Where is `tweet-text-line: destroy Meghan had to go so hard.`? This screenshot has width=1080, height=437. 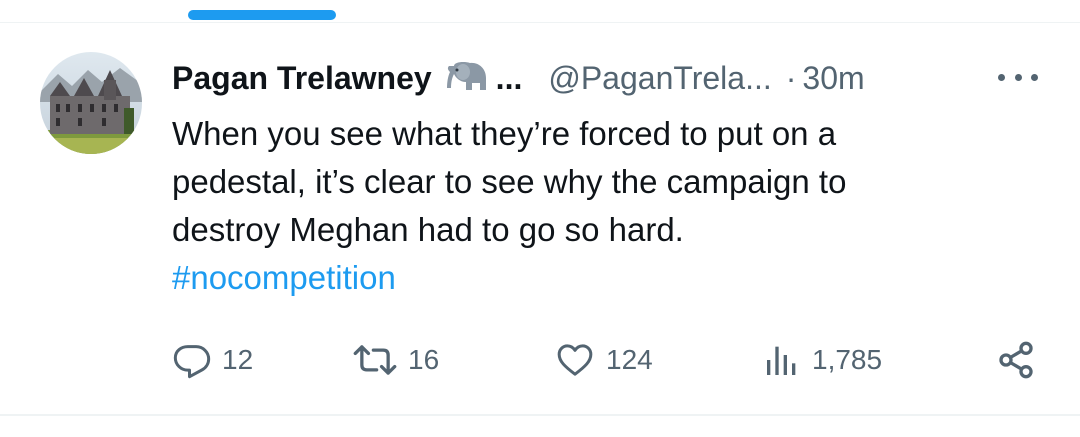 tweet-text-line: destroy Meghan had to go so hard. is located at coordinates (428, 229).